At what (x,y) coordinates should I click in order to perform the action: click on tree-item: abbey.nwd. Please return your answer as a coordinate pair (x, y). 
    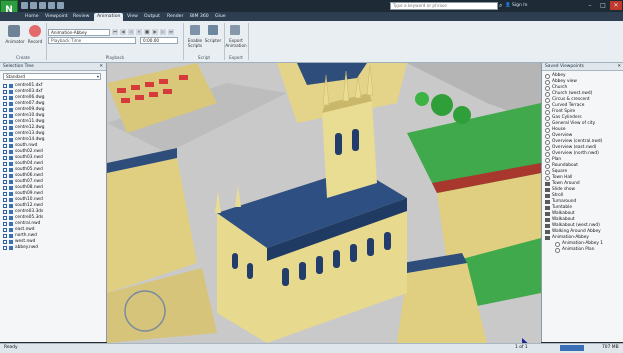
    Looking at the image, I should click on (53, 248).